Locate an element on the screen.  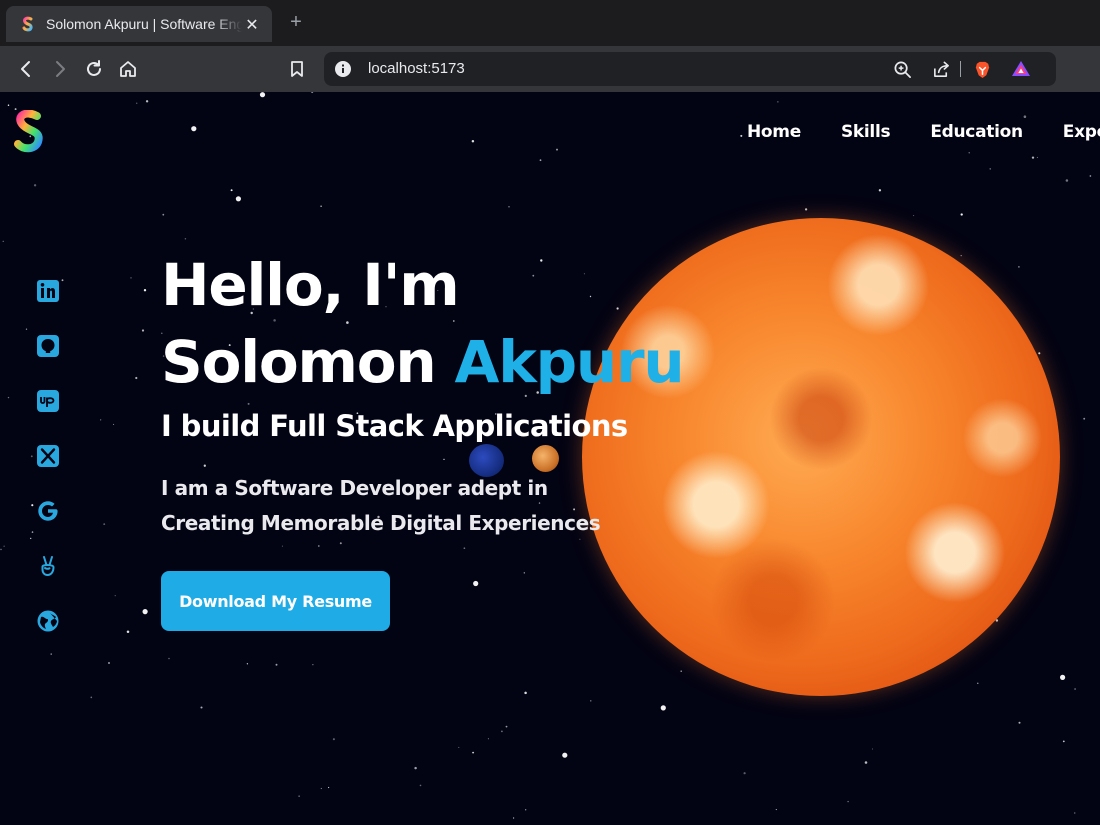
nav-skills: Skills is located at coordinates (866, 132).